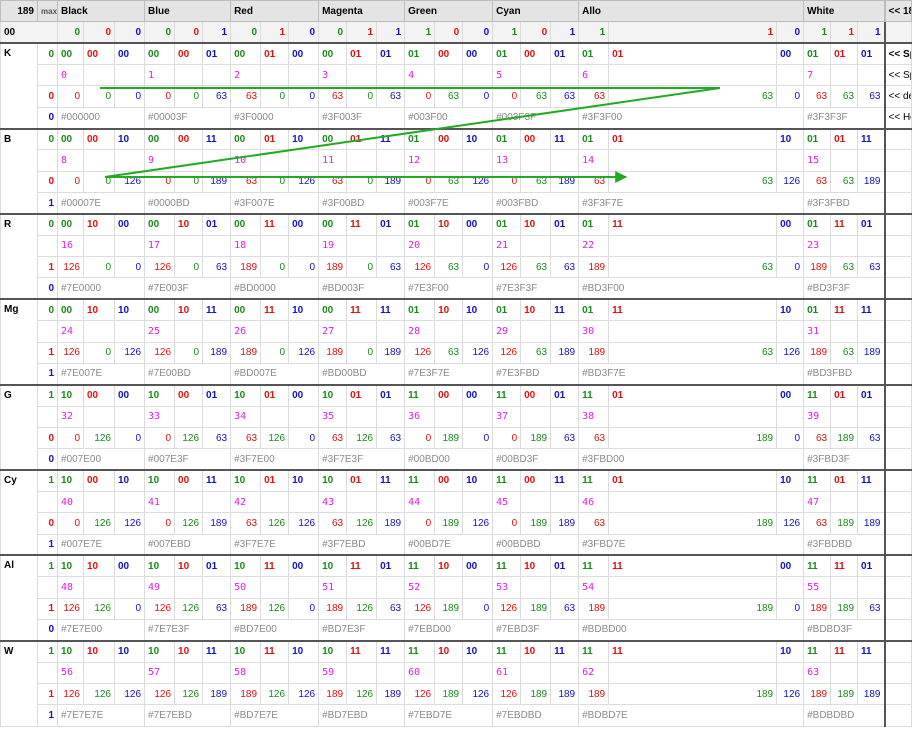 Image resolution: width=912 pixels, height=731 pixels. Describe the element at coordinates (844, 203) in the screenshot. I see `hex-cell: #3F3FBD` at that location.